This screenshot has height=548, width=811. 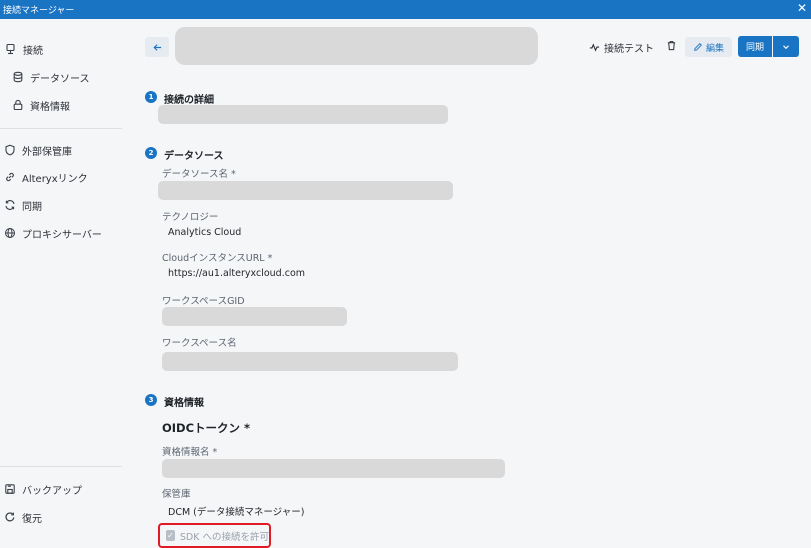 I want to click on sidebar-item-label: 外部保管庫, so click(x=47, y=152).